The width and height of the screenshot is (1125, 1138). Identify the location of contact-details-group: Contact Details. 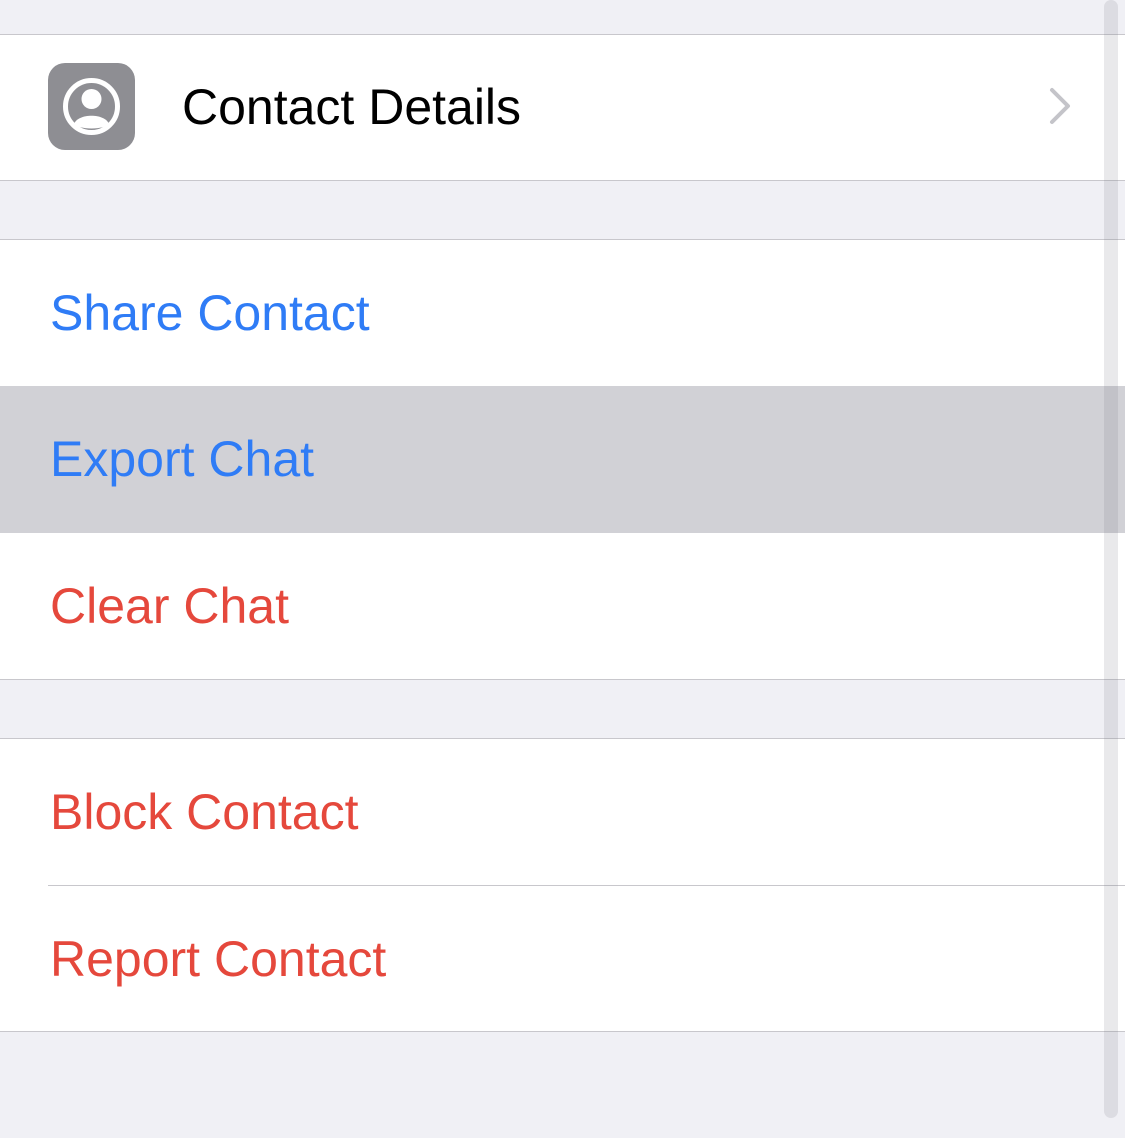
(562, 107).